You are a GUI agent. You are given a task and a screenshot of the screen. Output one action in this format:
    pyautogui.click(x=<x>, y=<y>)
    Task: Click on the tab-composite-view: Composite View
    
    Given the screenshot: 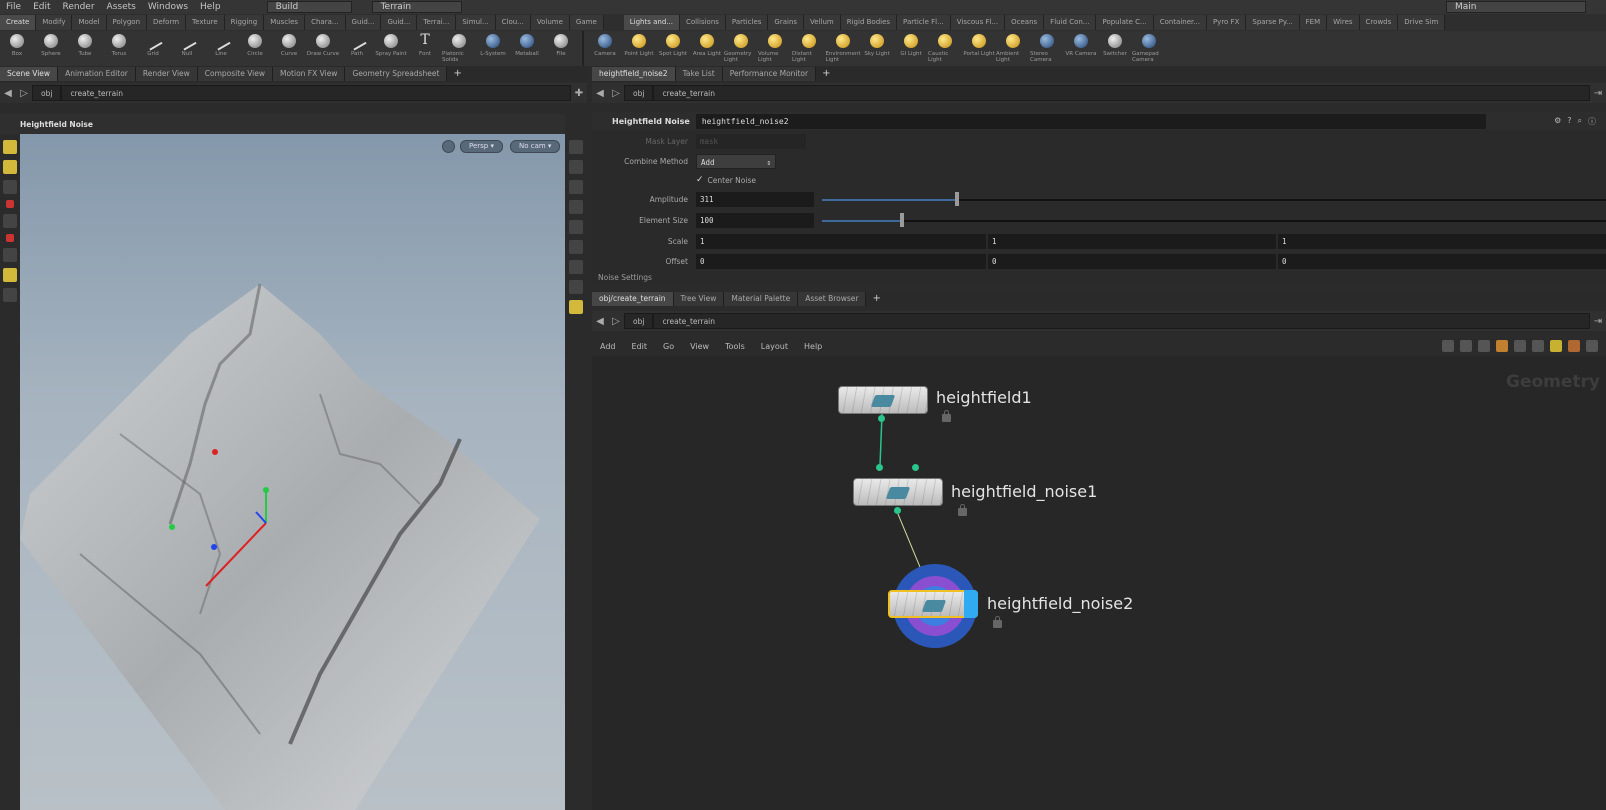 What is the action you would take?
    pyautogui.click(x=235, y=73)
    